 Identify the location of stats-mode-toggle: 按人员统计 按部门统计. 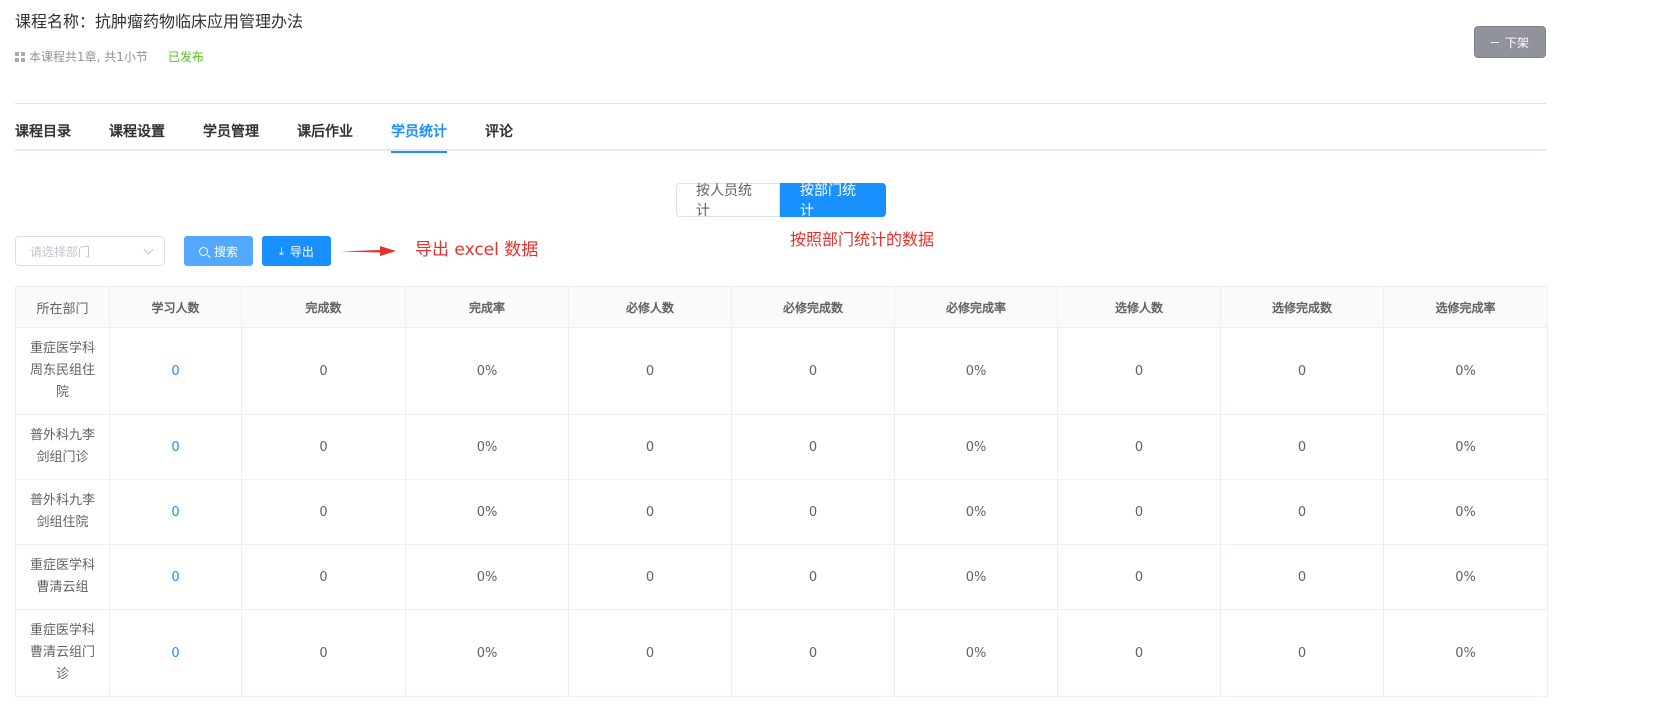
(781, 201).